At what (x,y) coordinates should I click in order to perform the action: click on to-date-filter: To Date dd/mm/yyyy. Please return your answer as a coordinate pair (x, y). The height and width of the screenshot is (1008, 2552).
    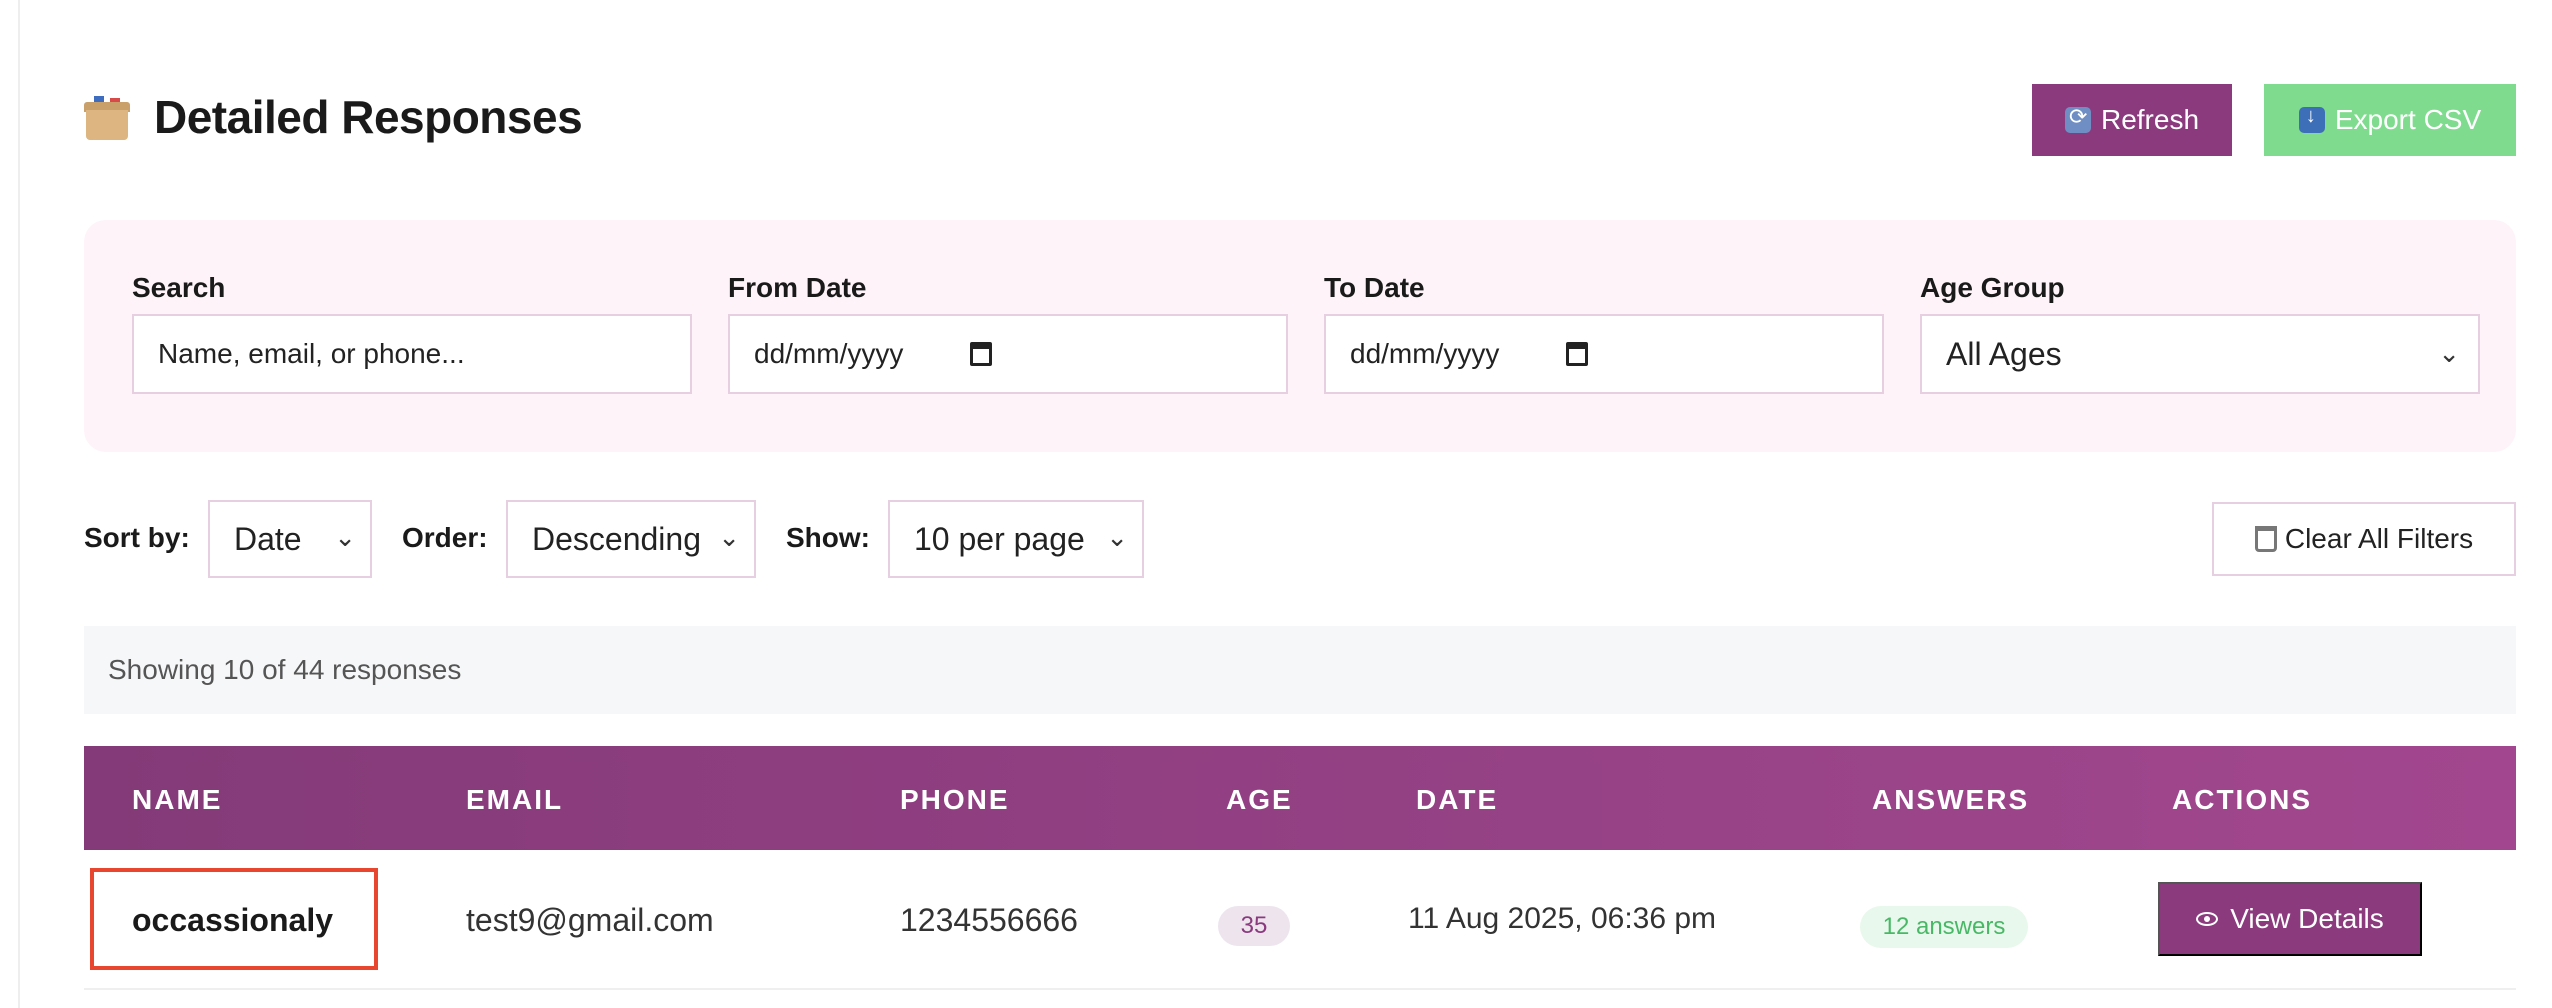
    Looking at the image, I should click on (1604, 333).